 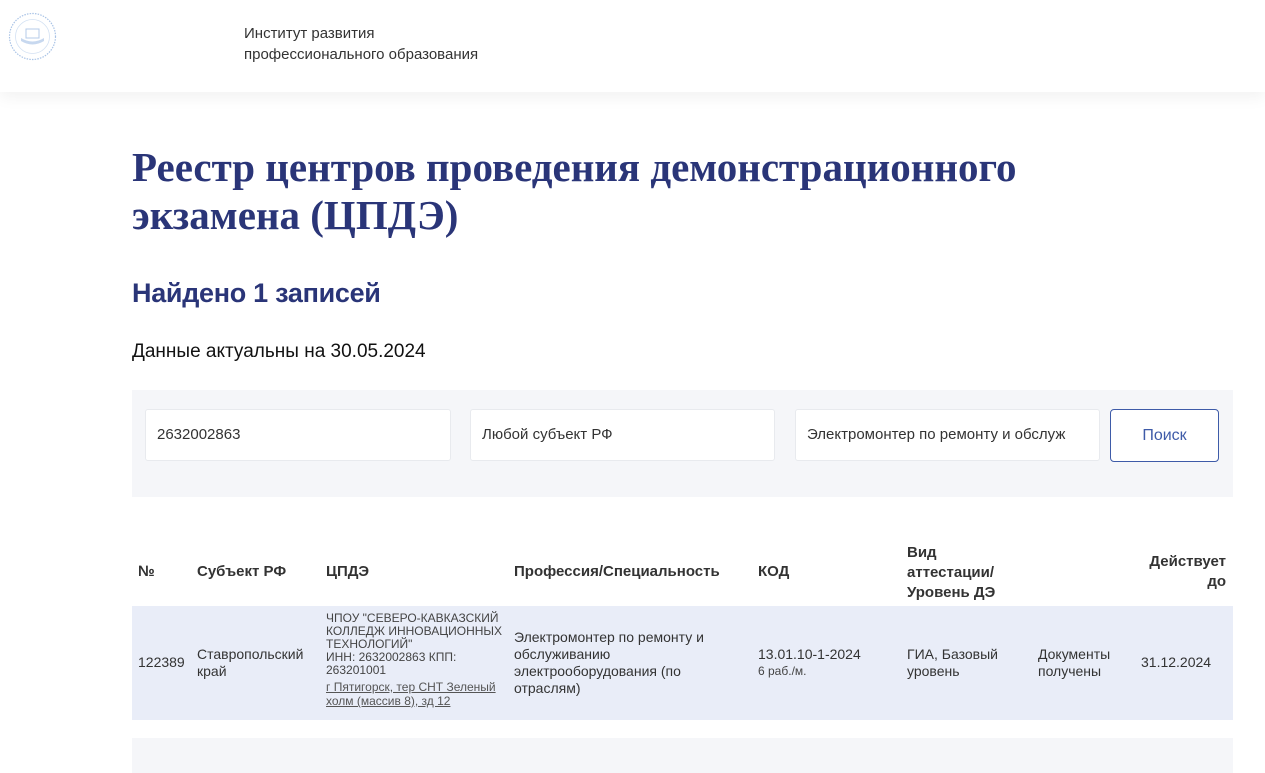 What do you see at coordinates (250, 663) in the screenshot?
I see `row-region: Ставропольский край` at bounding box center [250, 663].